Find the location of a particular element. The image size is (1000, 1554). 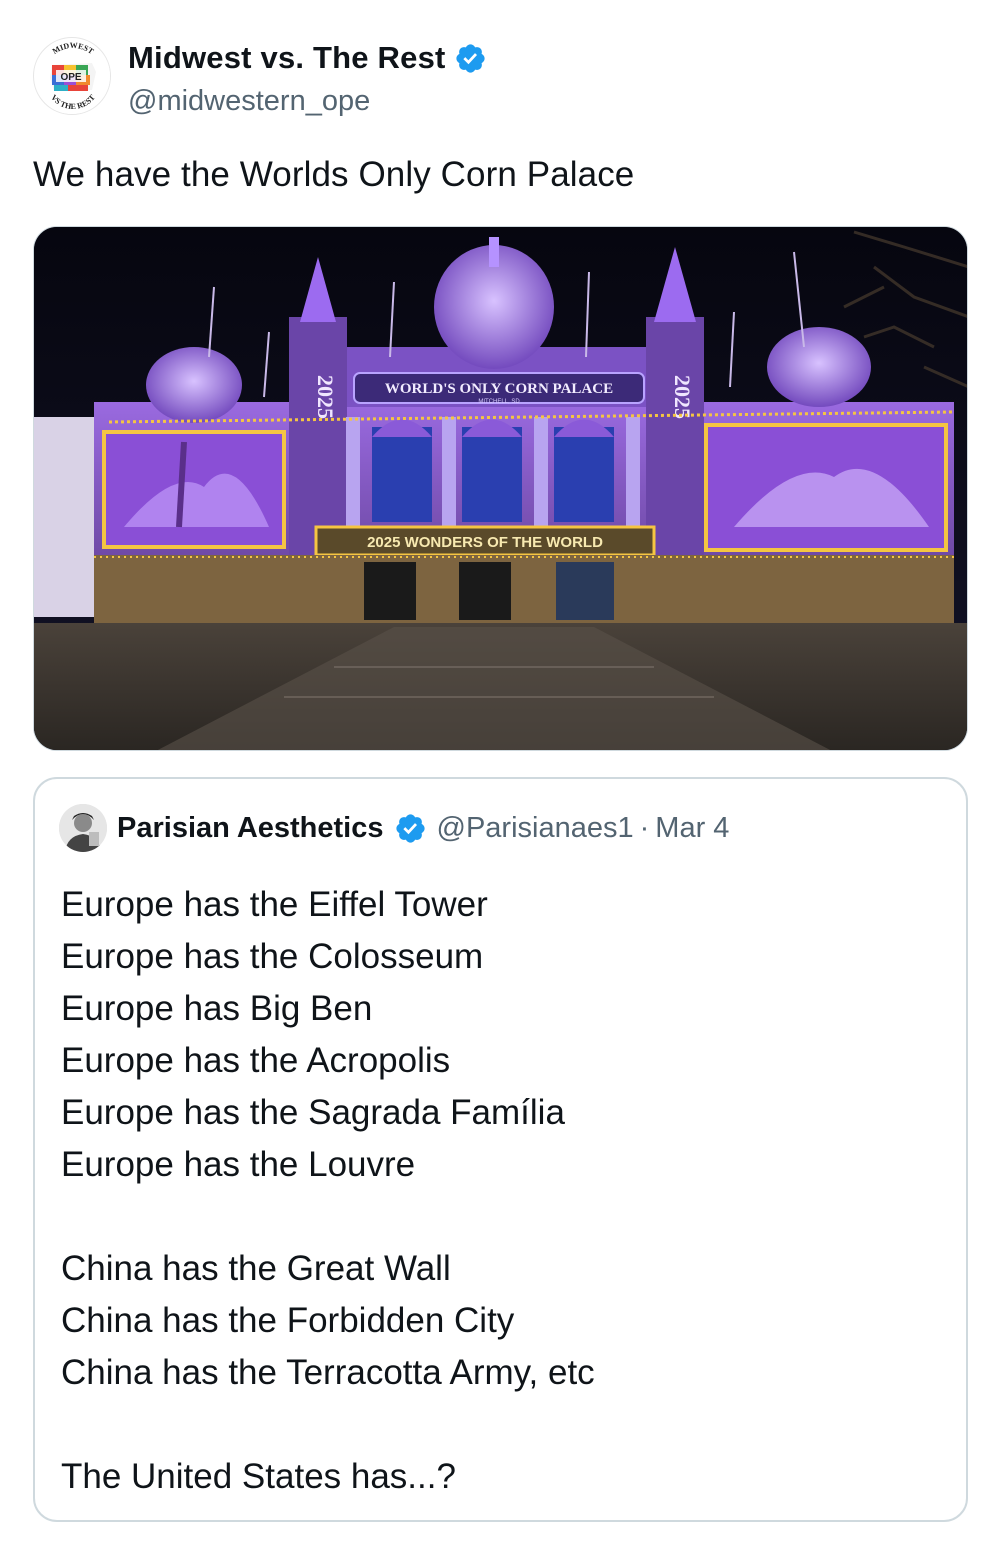

avatar-center-text: OPE is located at coordinates (70, 77).